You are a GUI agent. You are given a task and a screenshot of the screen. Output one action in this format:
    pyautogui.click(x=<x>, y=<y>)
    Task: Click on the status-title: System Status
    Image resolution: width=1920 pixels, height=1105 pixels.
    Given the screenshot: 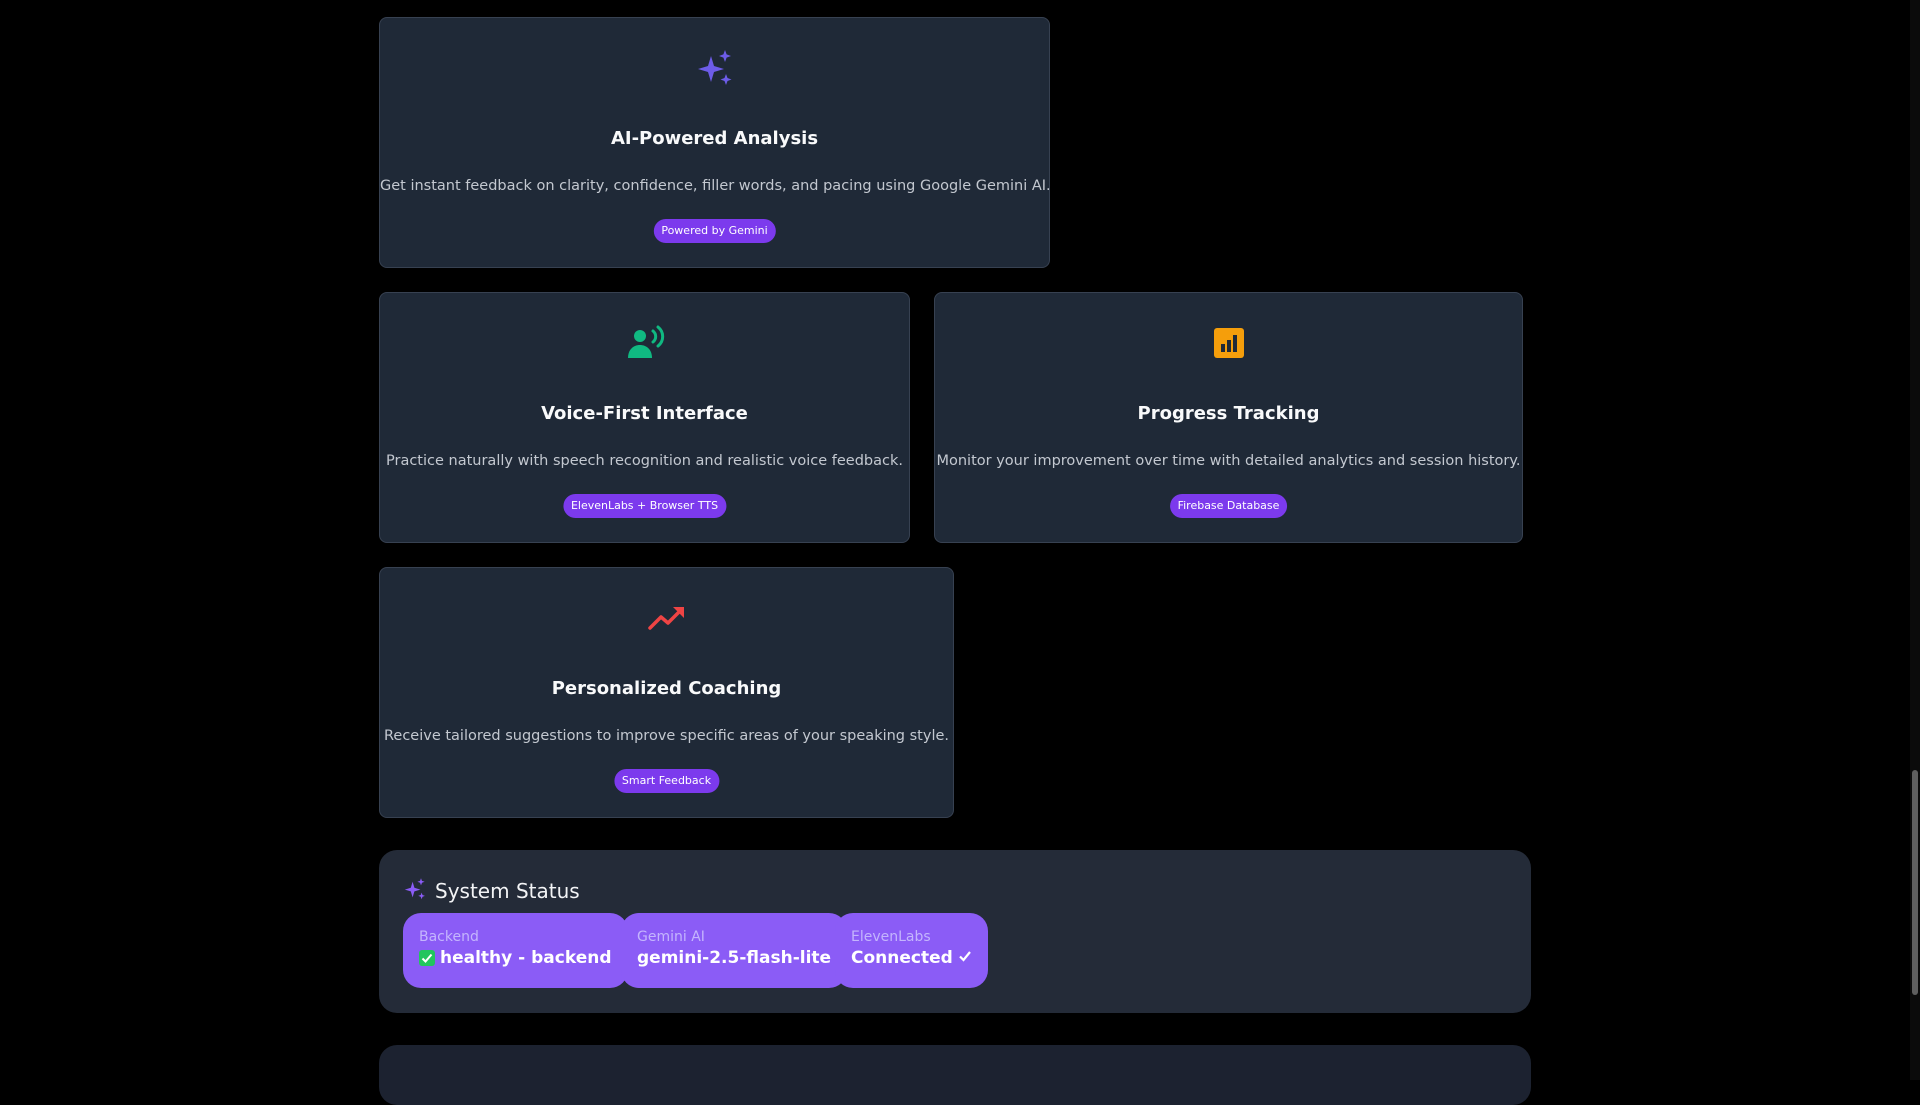 What is the action you would take?
    pyautogui.click(x=507, y=891)
    